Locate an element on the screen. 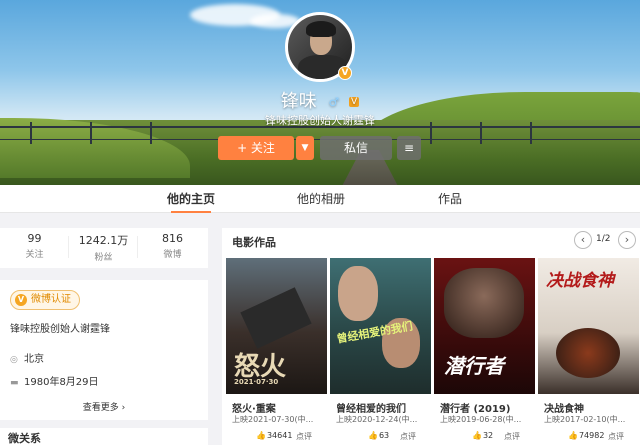 The image size is (640, 445). movie-card: 潜行者 潜行者 (2019) 上映2019-06-28(中... 👍32 点评 is located at coordinates (484, 351).